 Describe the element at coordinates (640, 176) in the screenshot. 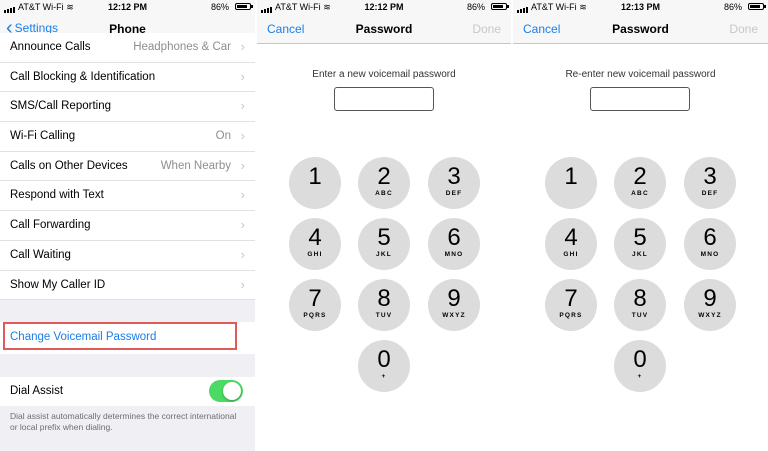

I see `key-digit: 2` at that location.